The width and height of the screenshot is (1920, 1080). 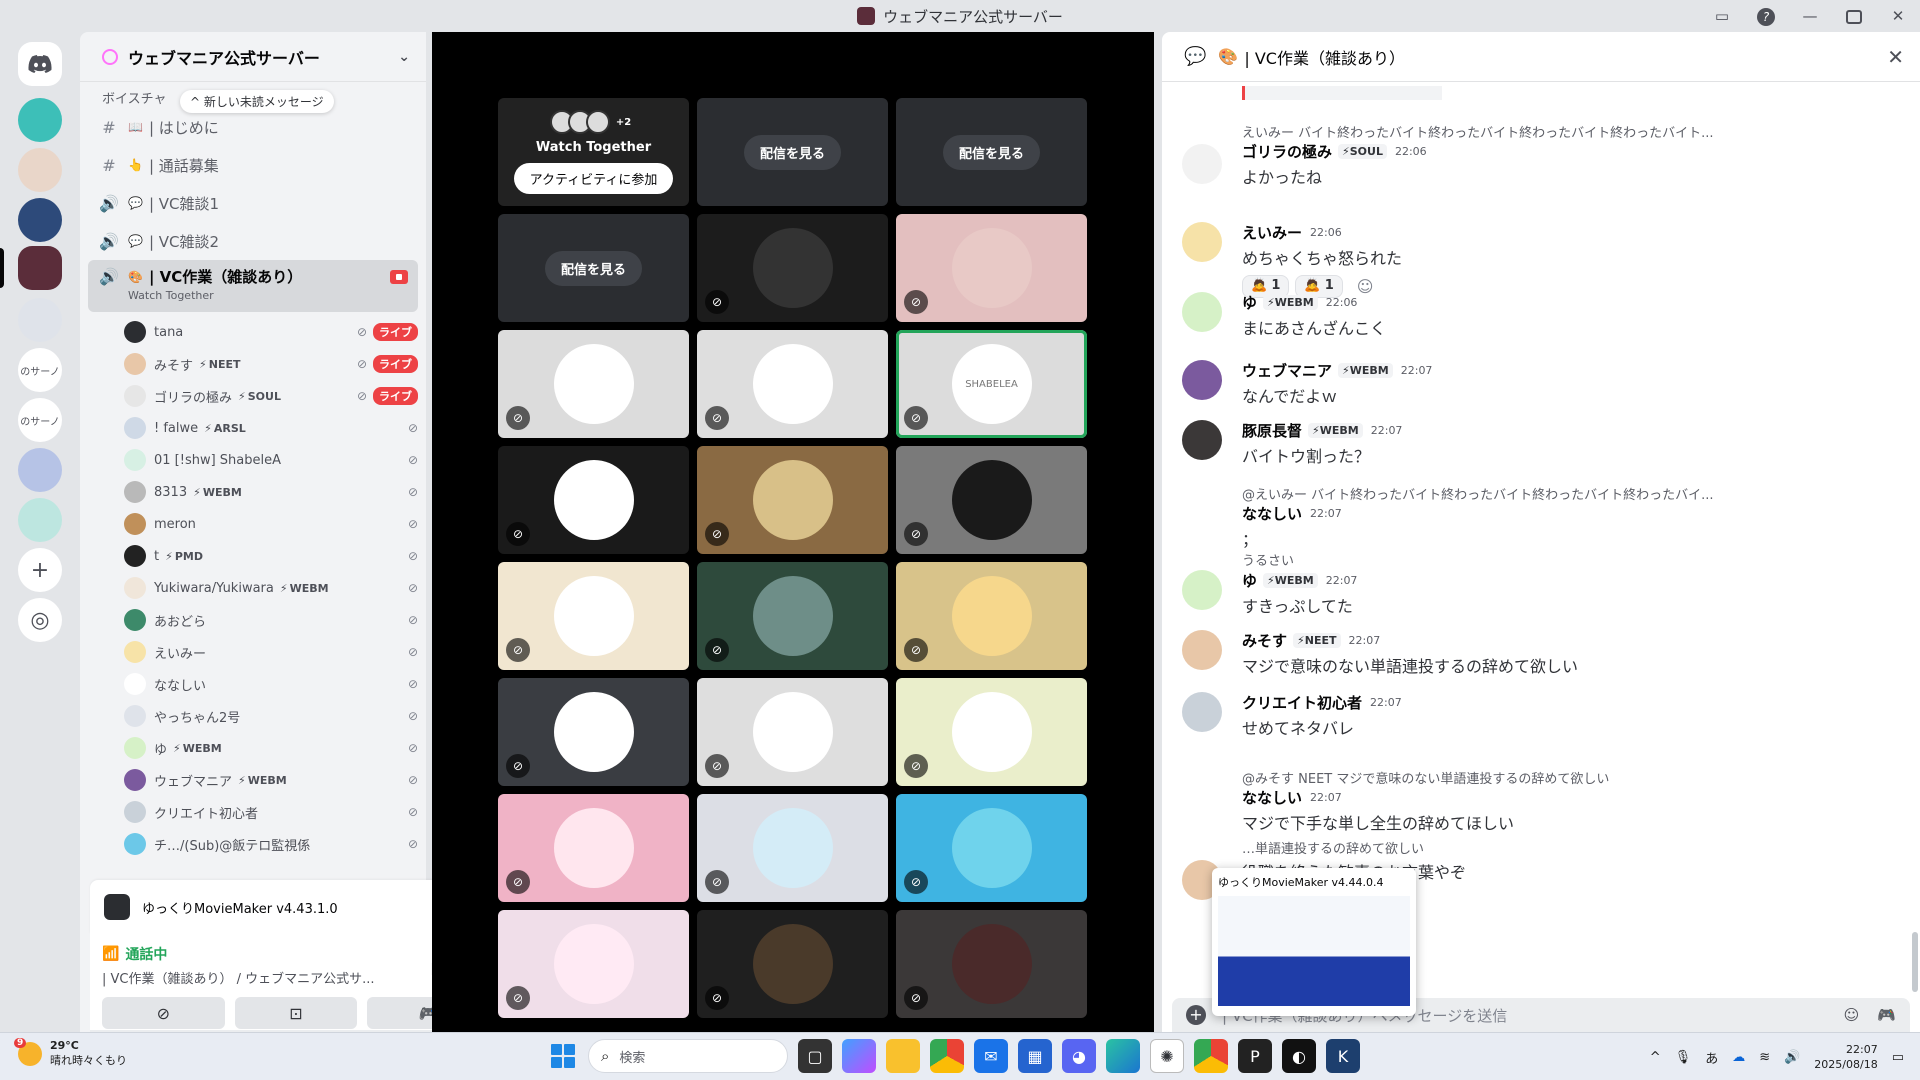 I want to click on voice-user: ! falwe ⚡ ARSL ⊘, so click(x=271, y=428).